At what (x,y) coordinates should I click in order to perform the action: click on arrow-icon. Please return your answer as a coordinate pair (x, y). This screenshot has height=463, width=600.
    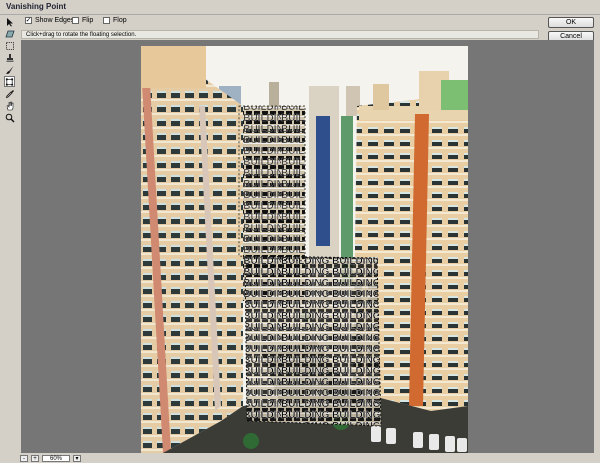
    Looking at the image, I should click on (9, 21).